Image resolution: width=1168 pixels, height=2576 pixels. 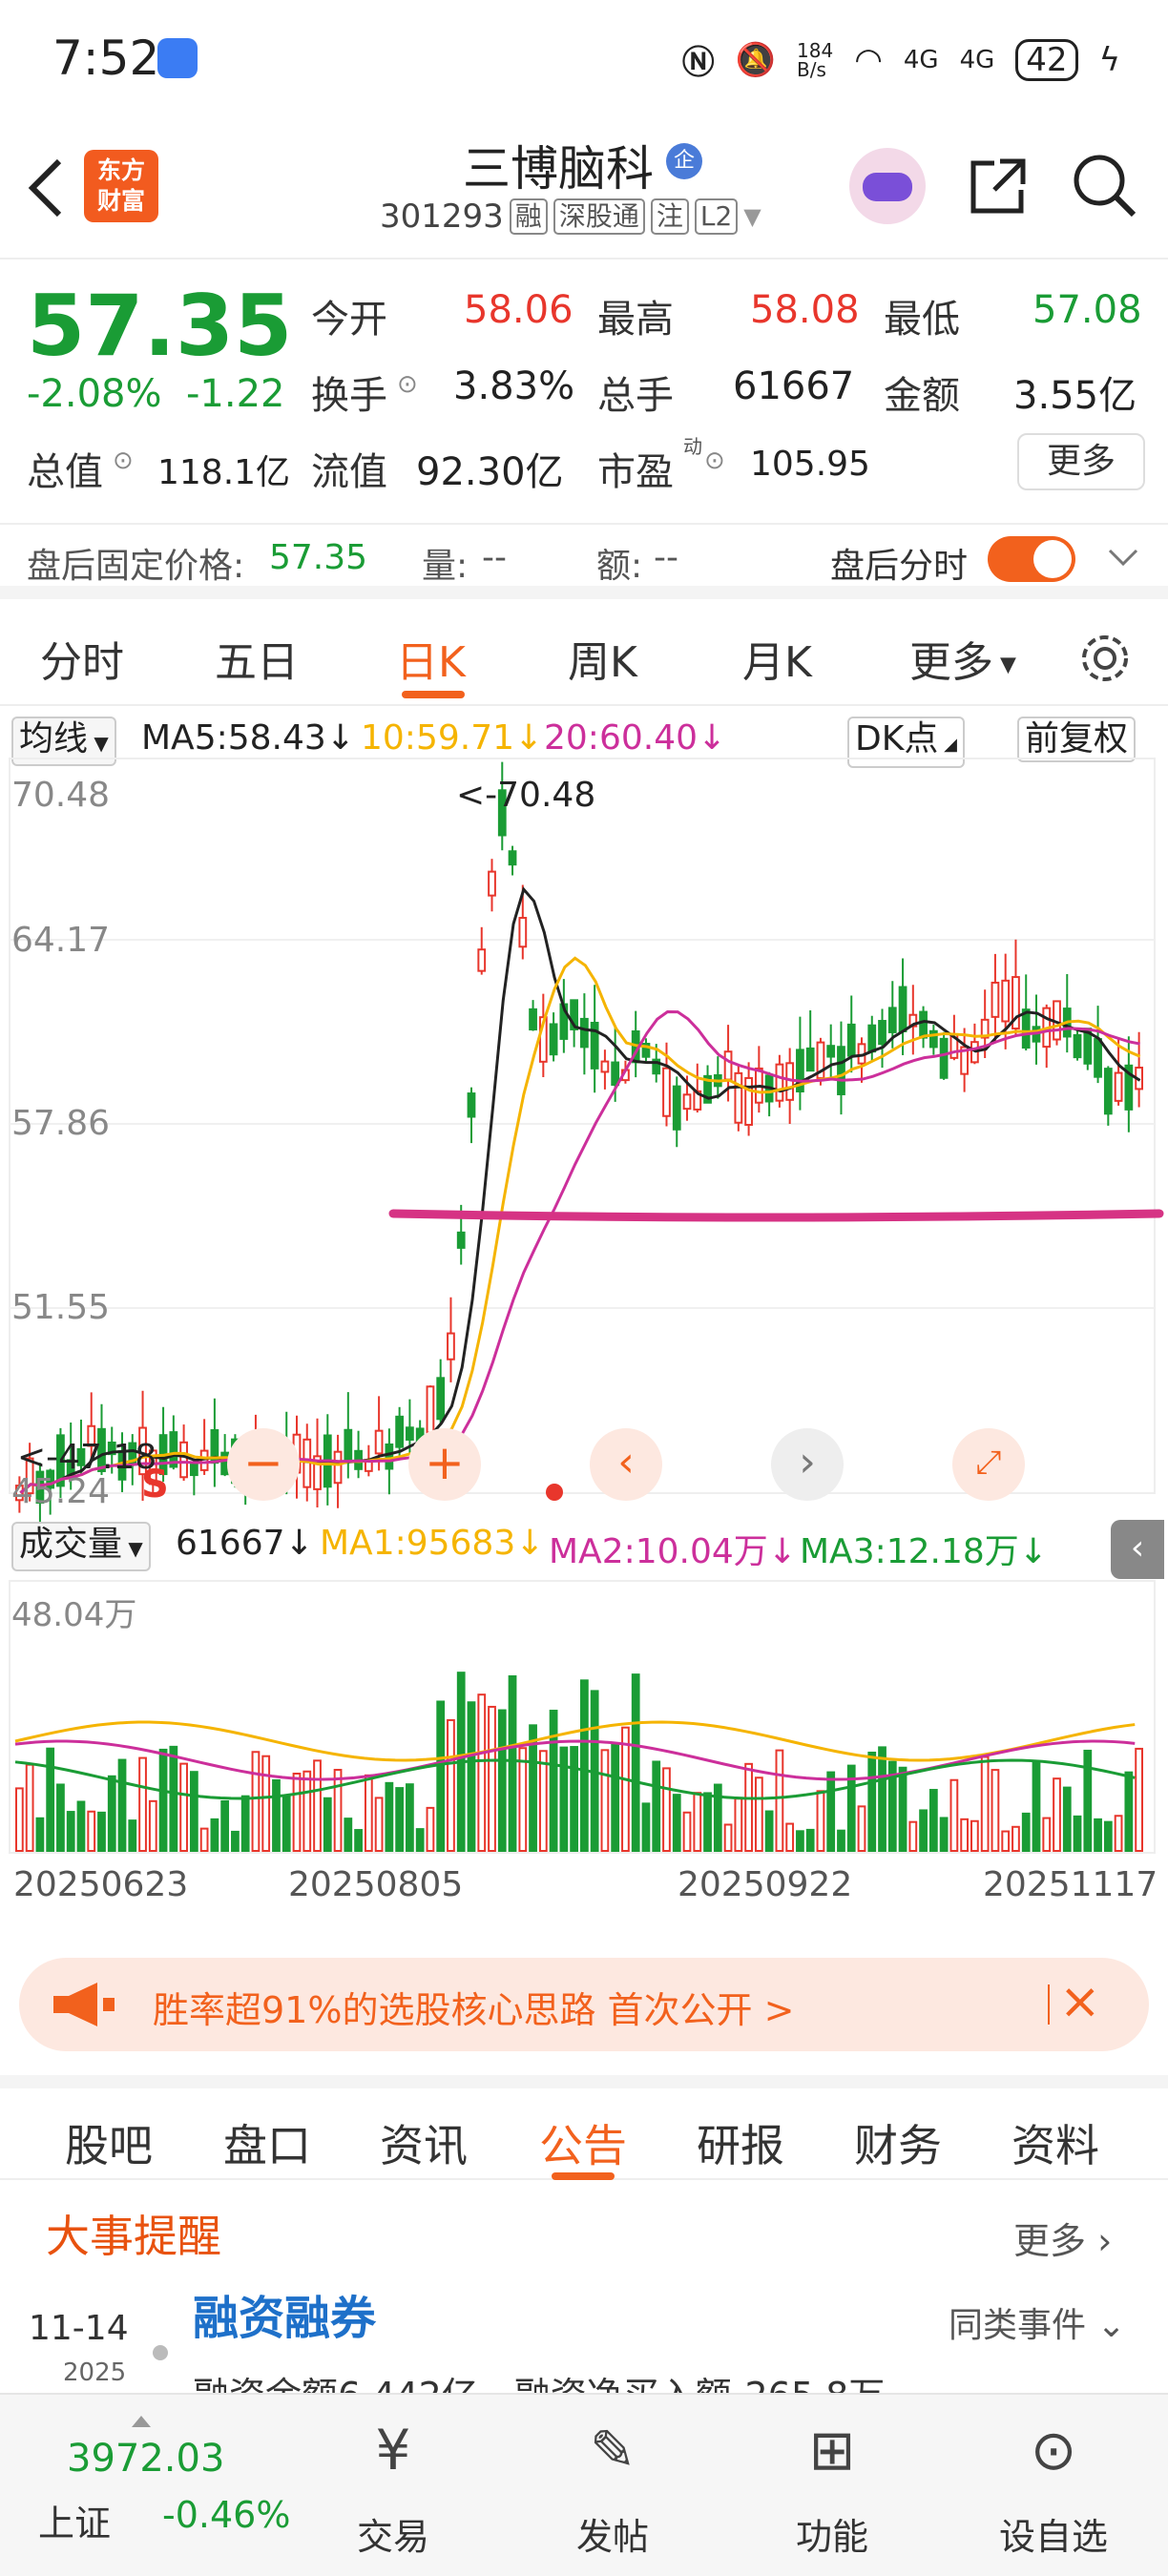 What do you see at coordinates (61, 1123) in the screenshot?
I see `price-axis-3: 57.86` at bounding box center [61, 1123].